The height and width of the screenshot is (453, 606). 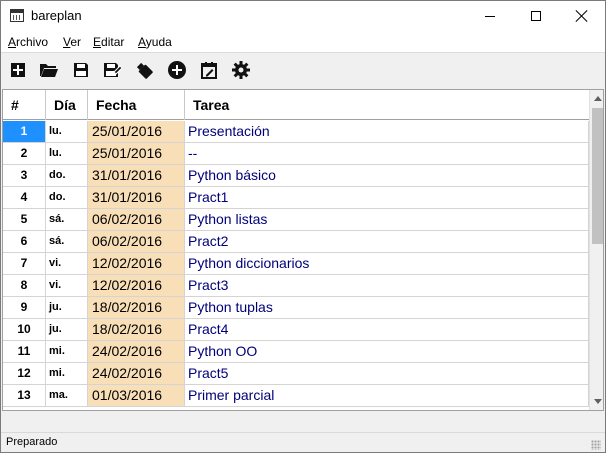 I want to click on row-number-cell: 11, so click(x=24, y=351).